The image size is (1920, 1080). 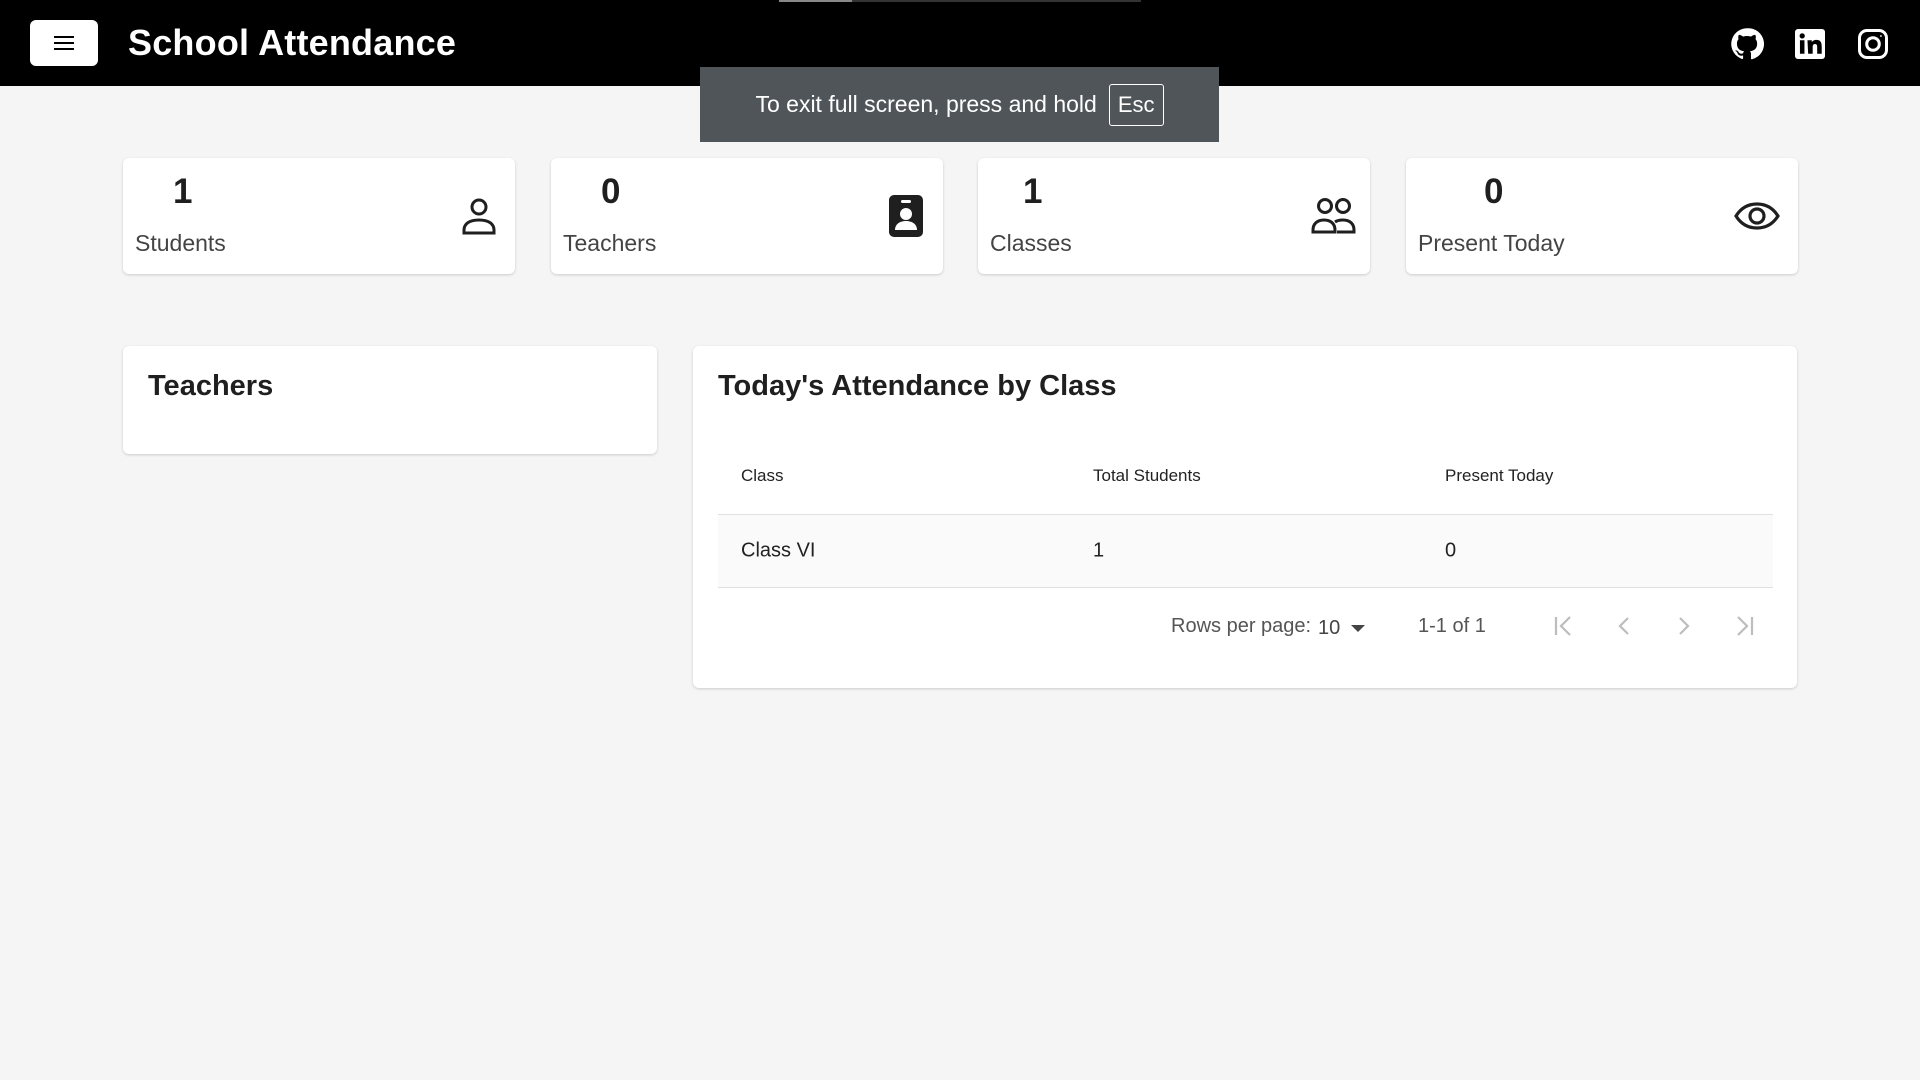 I want to click on column-header-class: Class, so click(x=762, y=476).